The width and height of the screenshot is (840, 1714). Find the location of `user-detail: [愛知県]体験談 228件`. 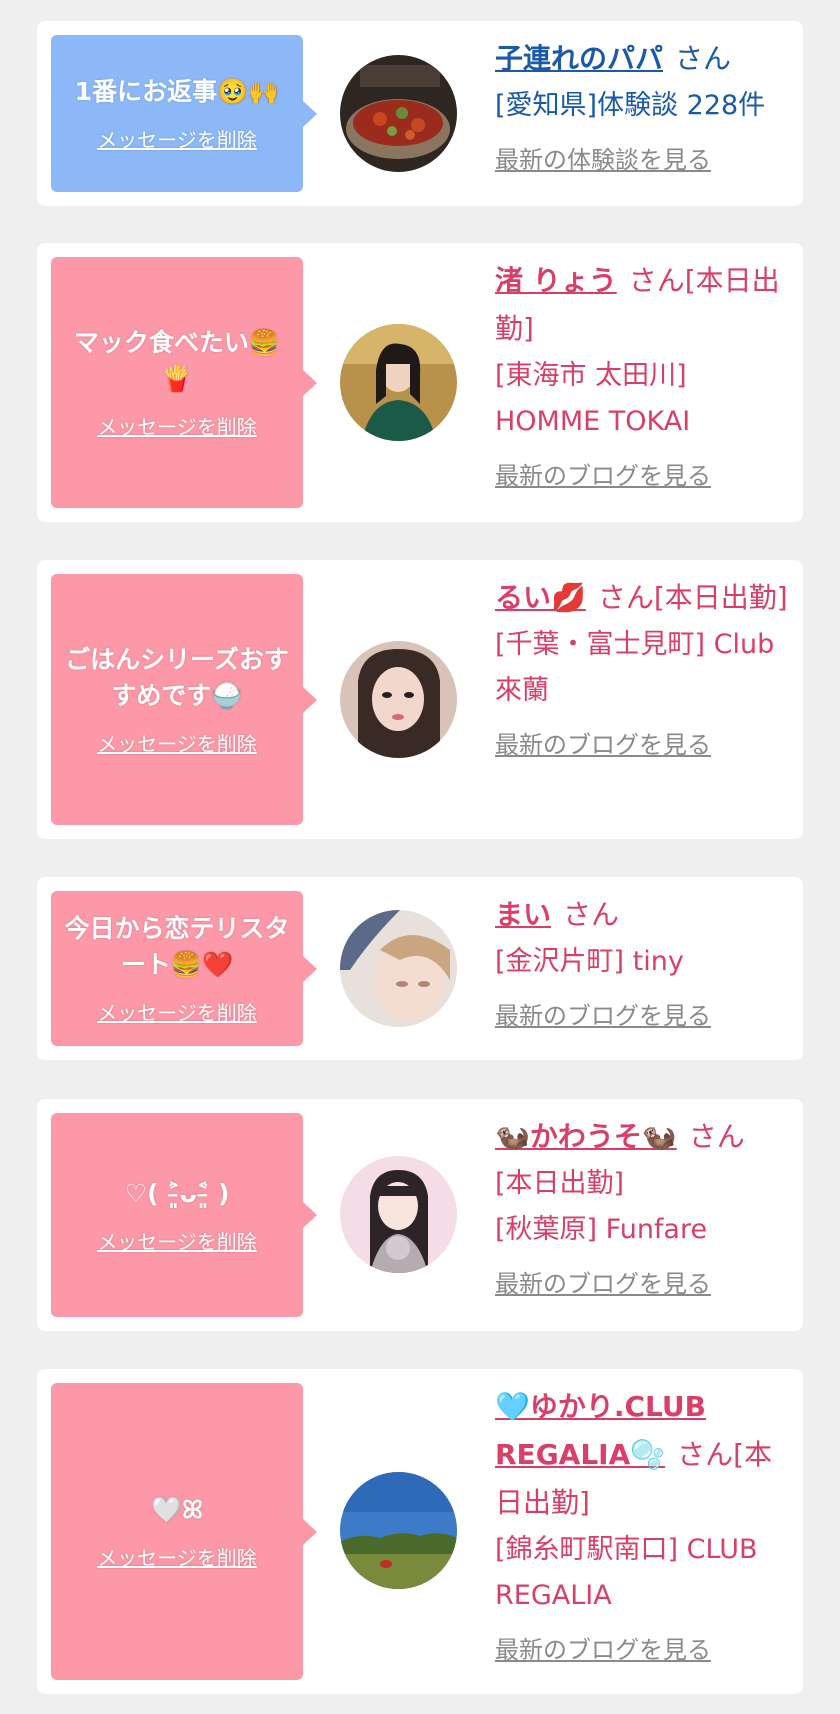

user-detail: [愛知県]体験談 228件 is located at coordinates (630, 105).